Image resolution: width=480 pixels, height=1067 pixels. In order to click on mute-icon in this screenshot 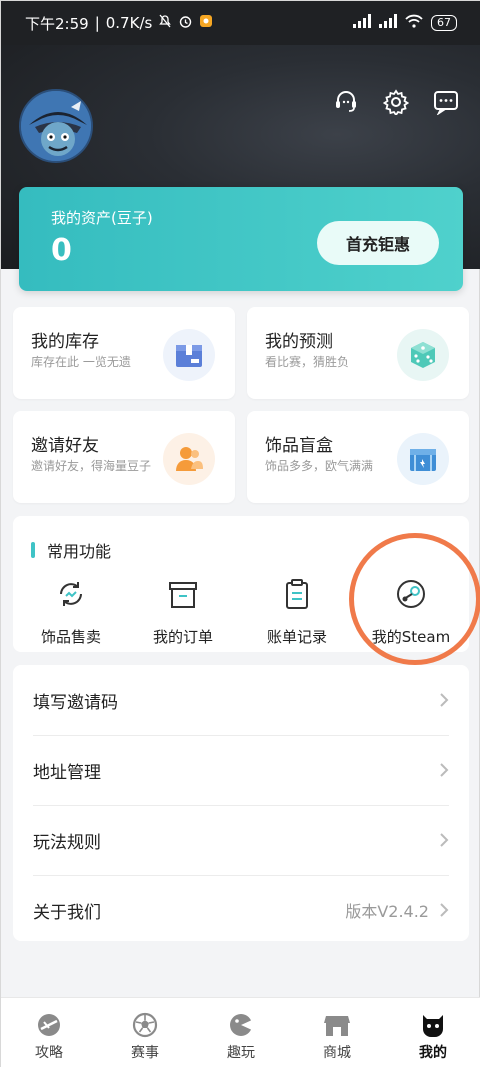, I will do `click(165, 23)`.